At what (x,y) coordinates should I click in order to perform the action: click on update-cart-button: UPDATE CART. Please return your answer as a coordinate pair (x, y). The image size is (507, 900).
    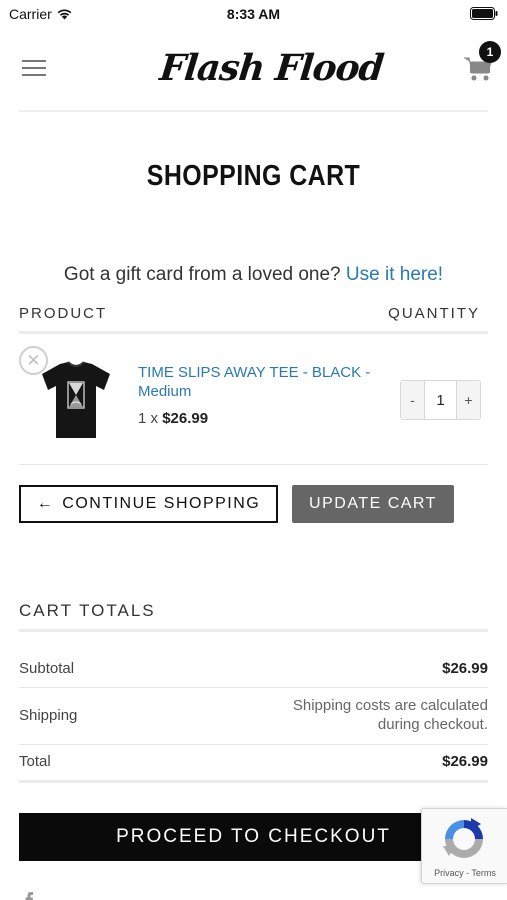
    Looking at the image, I should click on (373, 504).